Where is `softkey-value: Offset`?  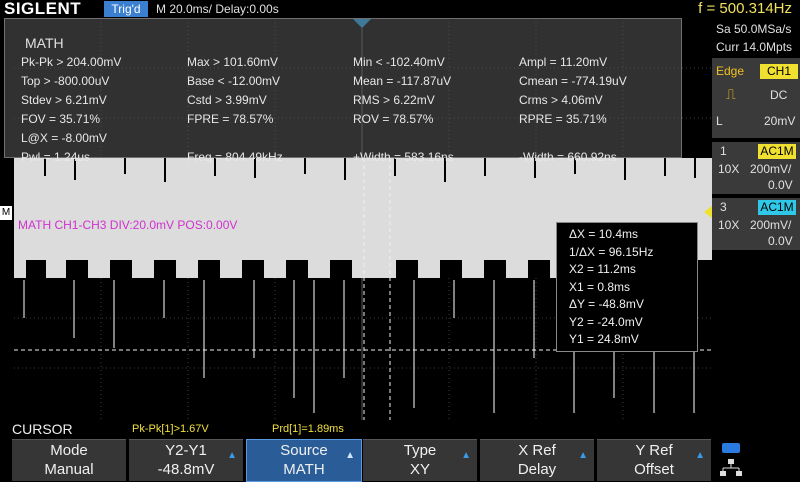
softkey-value: Offset is located at coordinates (654, 469).